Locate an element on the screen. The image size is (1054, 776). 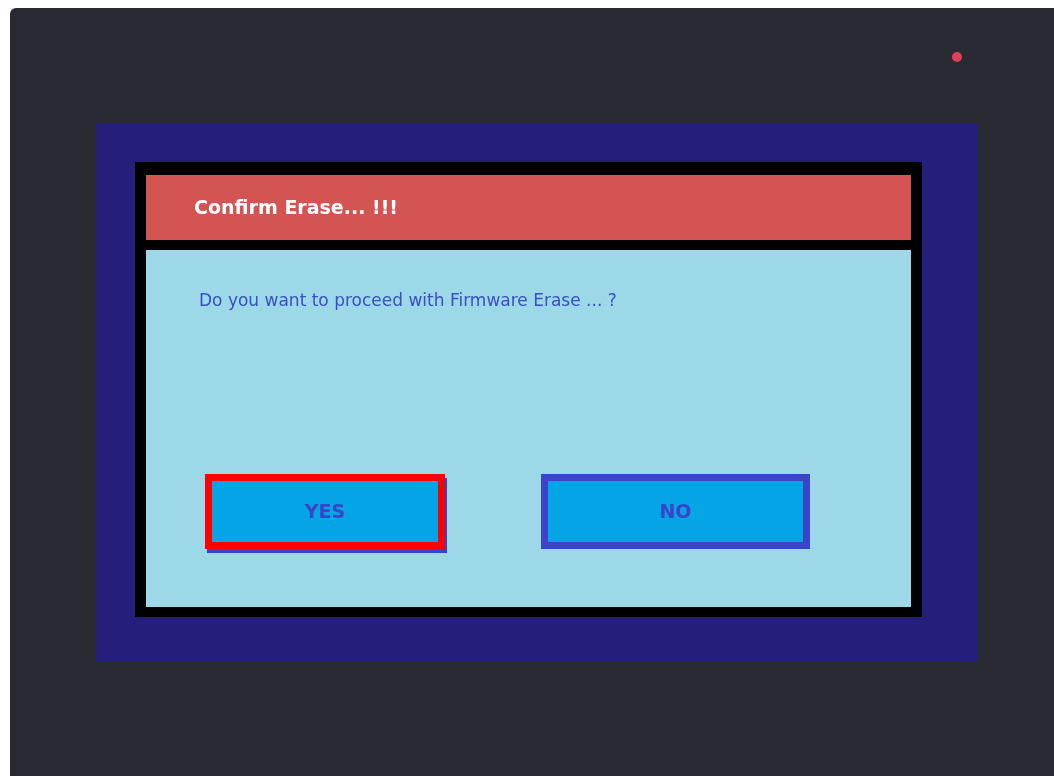
status-led-icon is located at coordinates (957, 57).